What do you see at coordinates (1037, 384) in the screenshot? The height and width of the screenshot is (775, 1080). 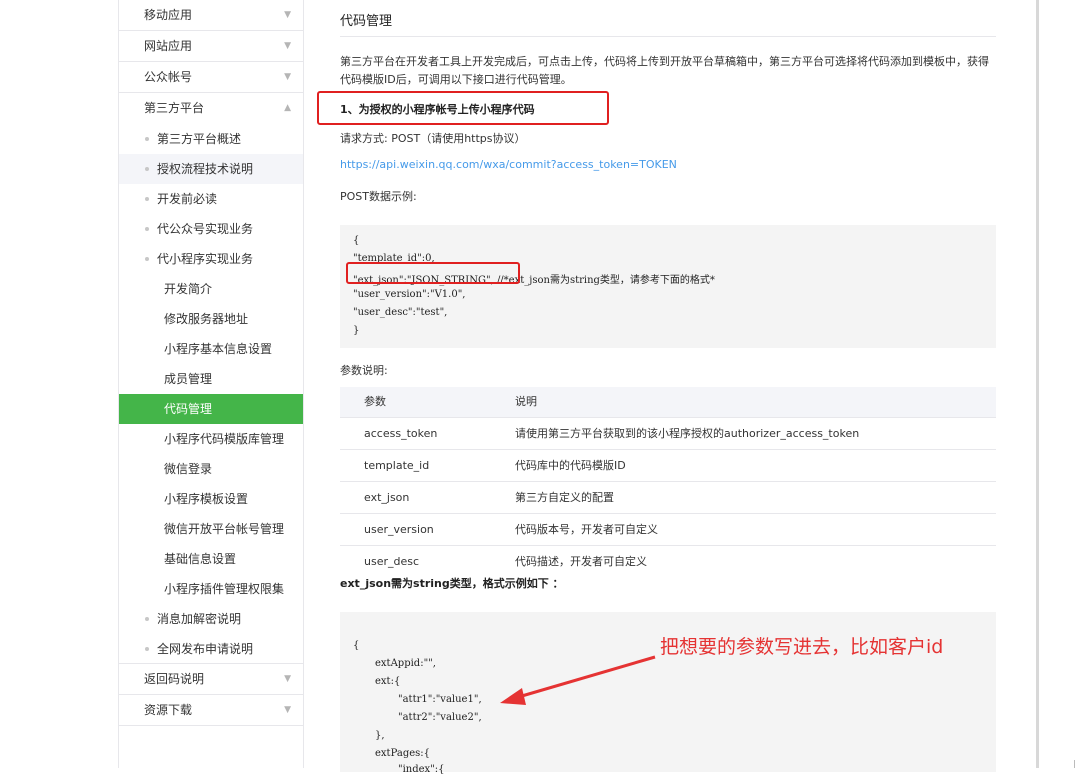 I see `scrollbar` at bounding box center [1037, 384].